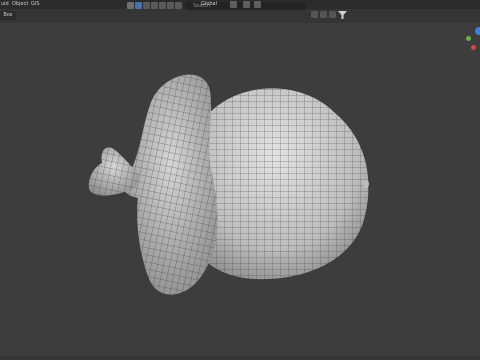 The width and height of the screenshot is (480, 360). What do you see at coordinates (323, 14) in the screenshot?
I see `display-icon` at bounding box center [323, 14].